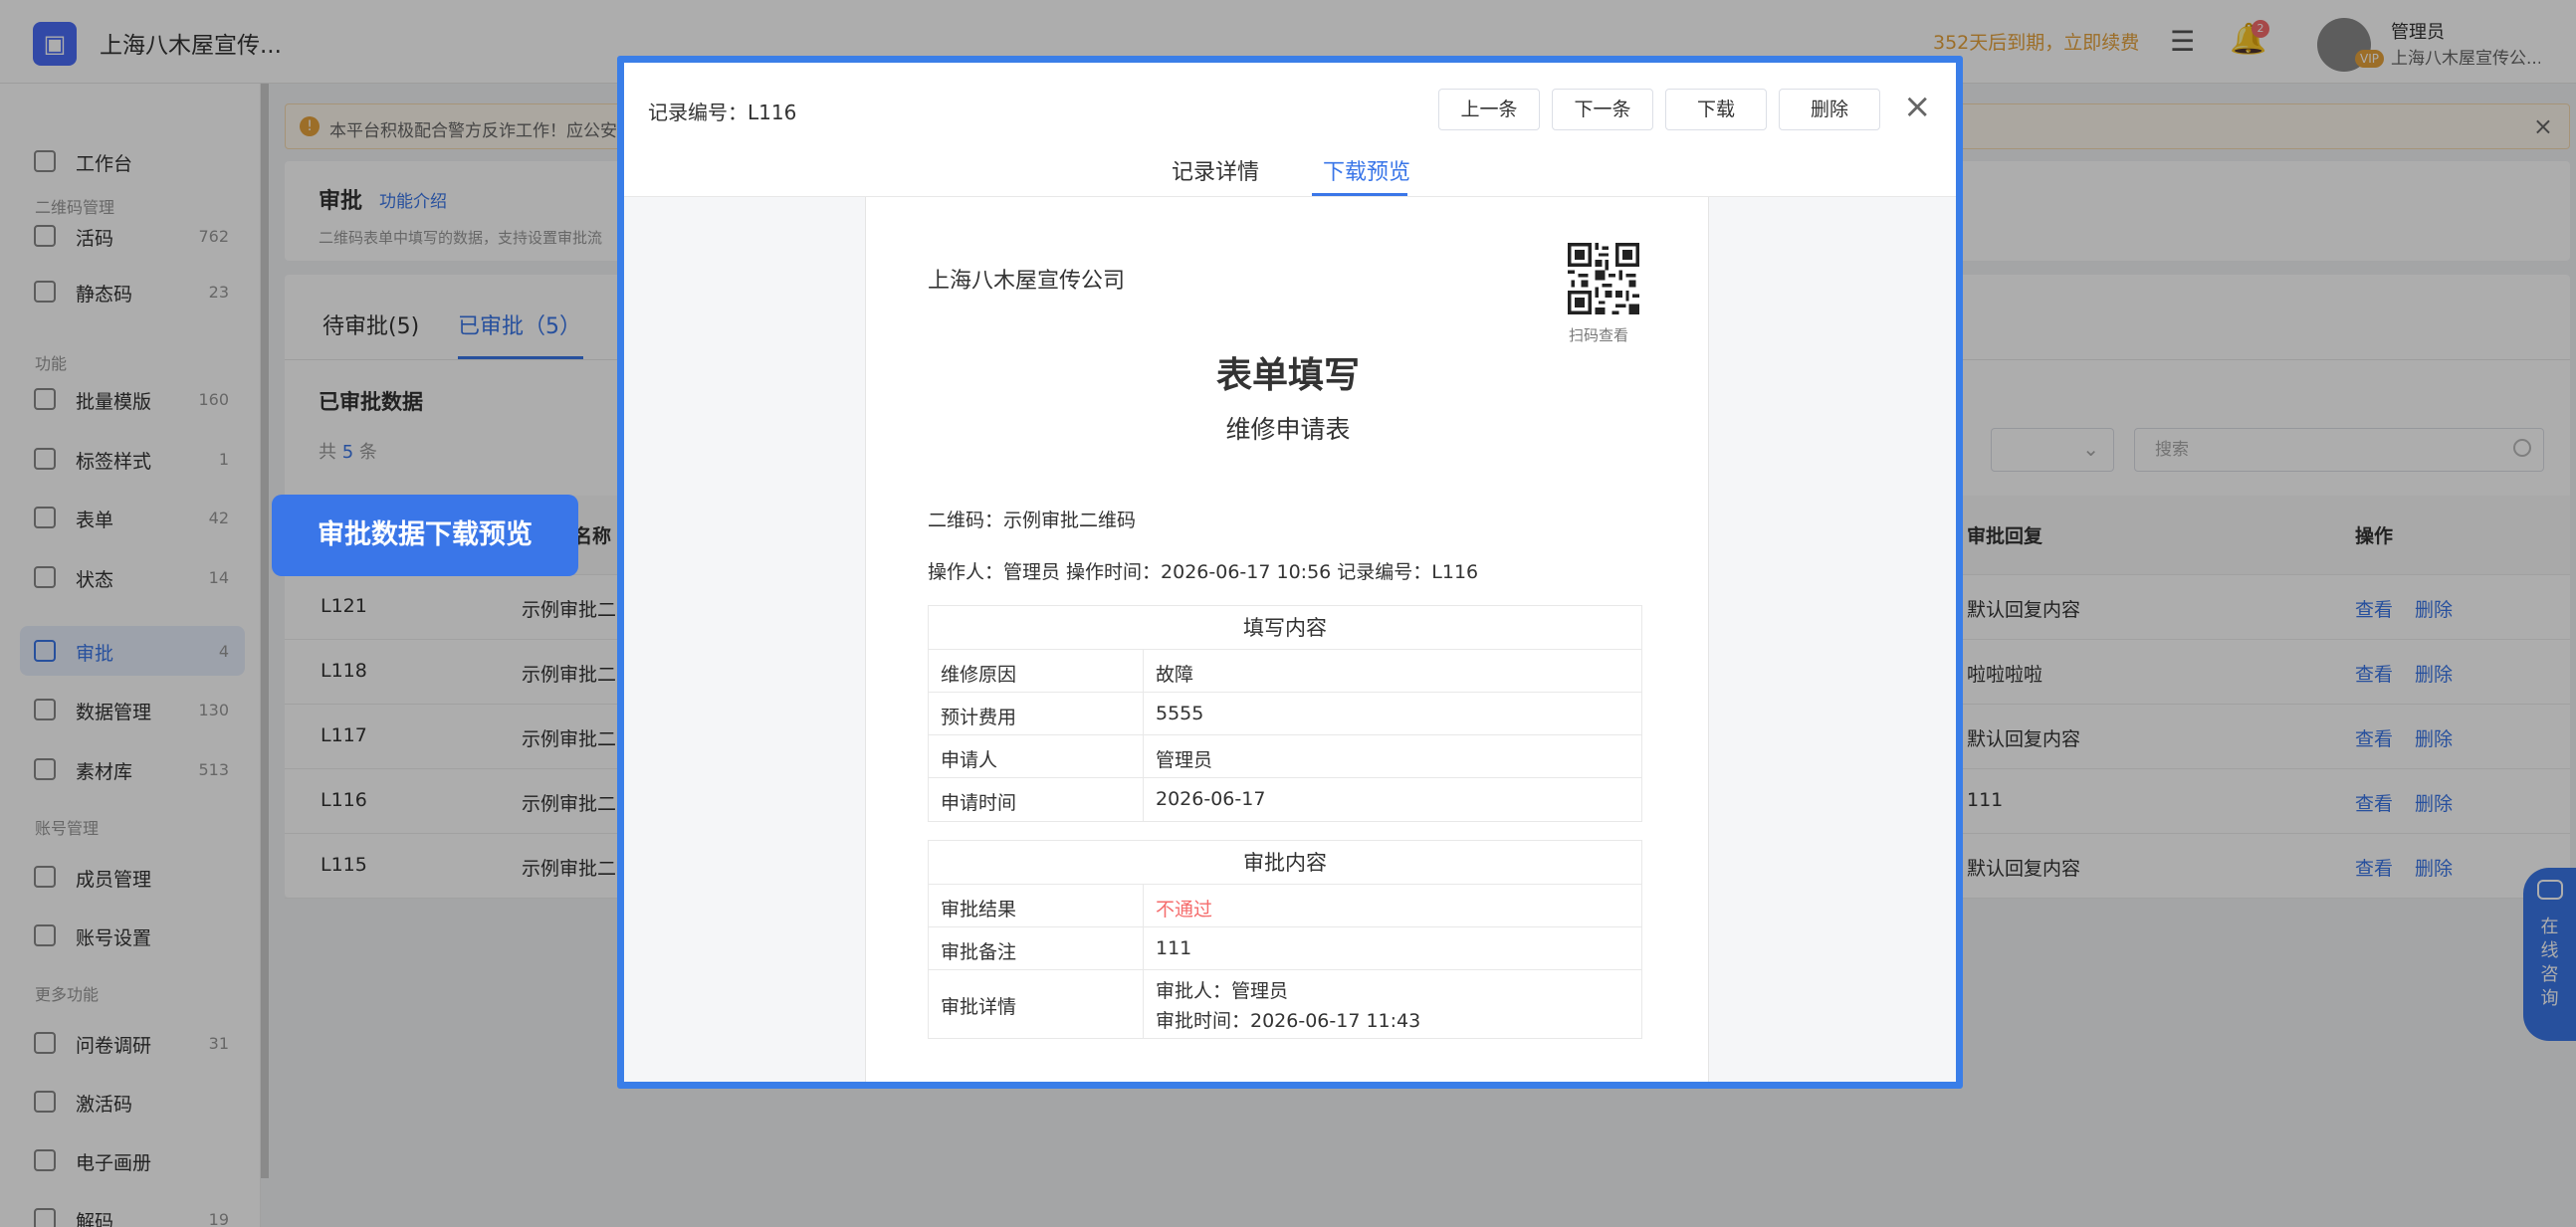 This screenshot has width=2576, height=1227. What do you see at coordinates (979, 803) in the screenshot?
I see `field-key: 申请时间` at bounding box center [979, 803].